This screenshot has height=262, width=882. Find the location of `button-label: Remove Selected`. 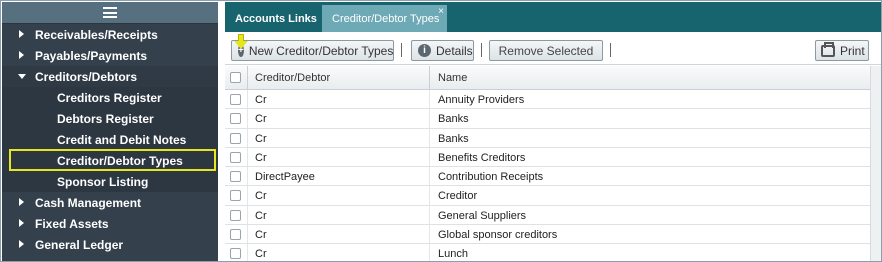

button-label: Remove Selected is located at coordinates (546, 50).